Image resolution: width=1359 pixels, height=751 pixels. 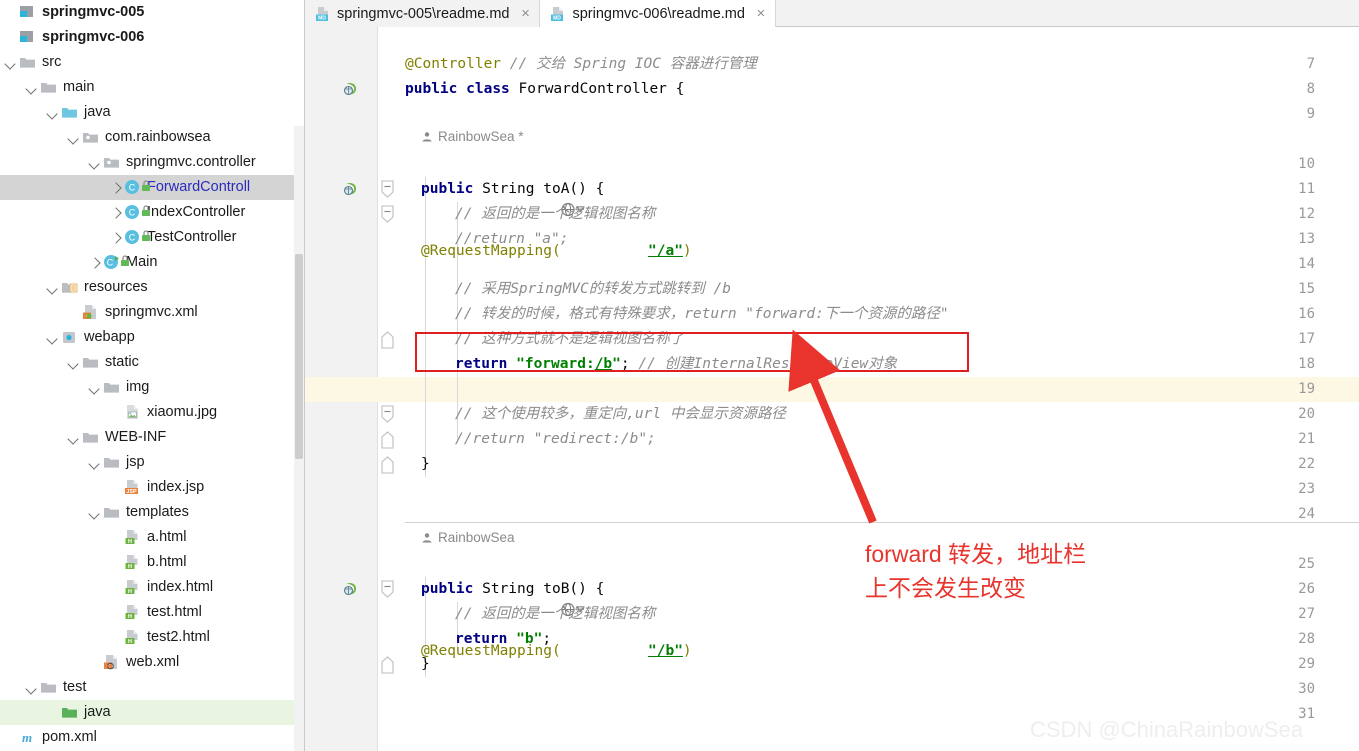 I want to click on tree-item-label: web.xml, so click(x=153, y=662).